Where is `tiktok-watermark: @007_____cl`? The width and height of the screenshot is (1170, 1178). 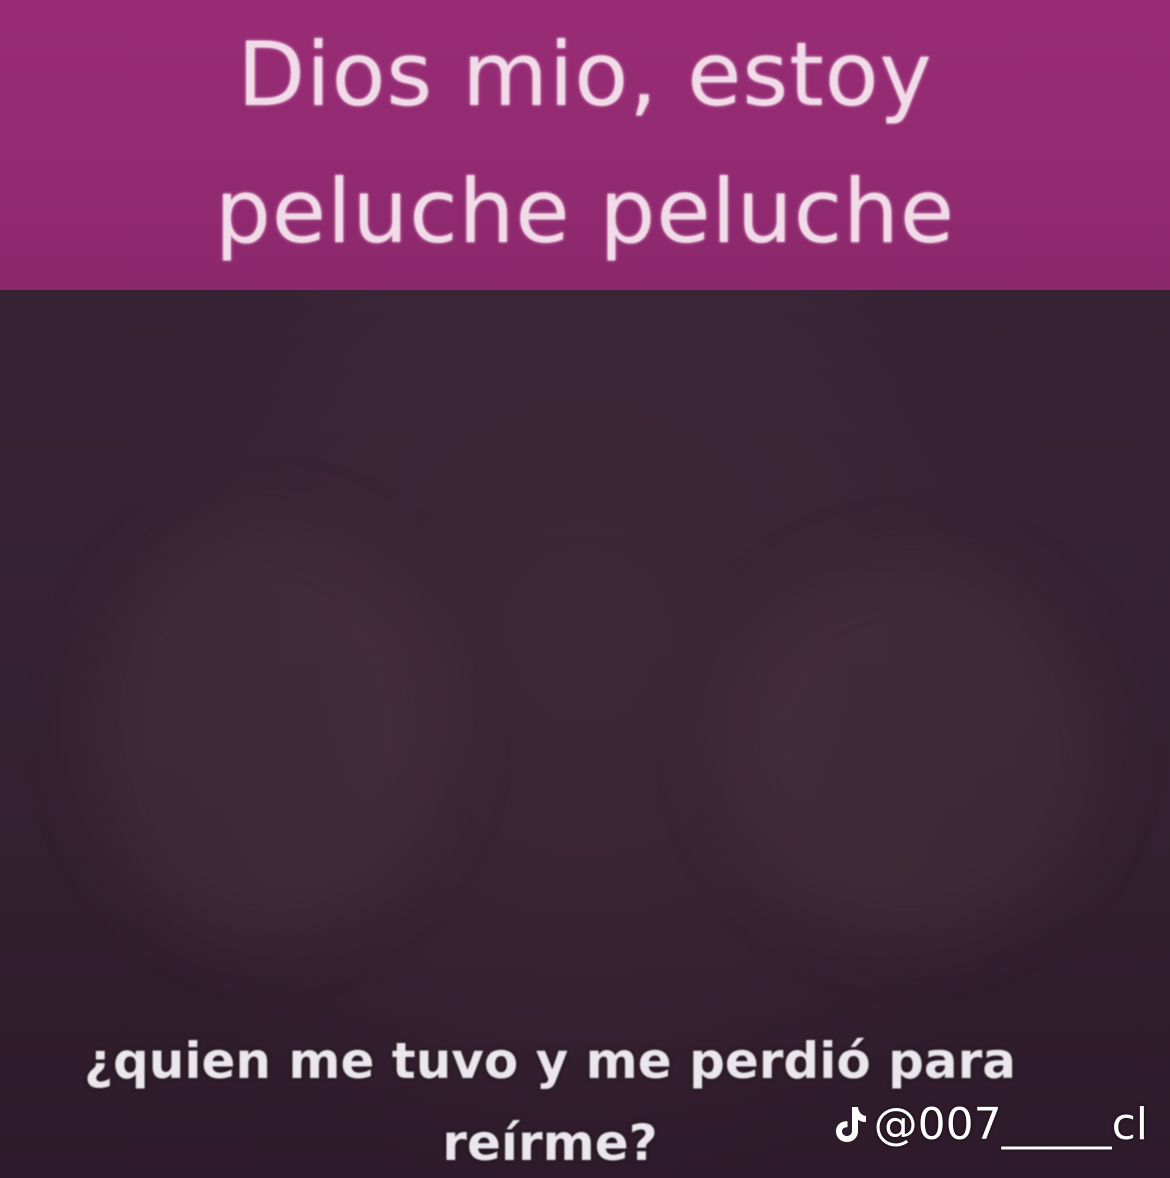
tiktok-watermark: @007_____cl is located at coordinates (990, 1124).